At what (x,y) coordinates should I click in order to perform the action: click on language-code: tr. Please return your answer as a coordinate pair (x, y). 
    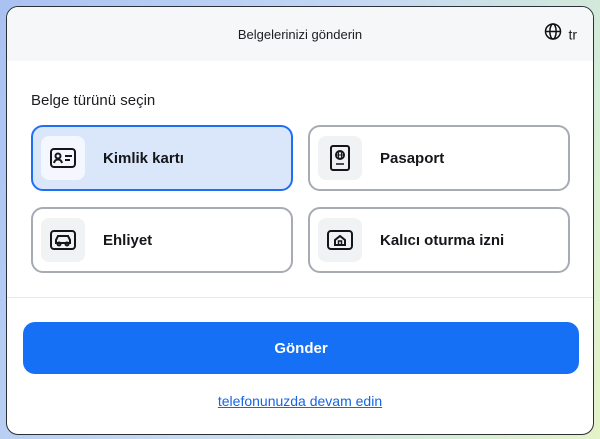
    Looking at the image, I should click on (572, 34).